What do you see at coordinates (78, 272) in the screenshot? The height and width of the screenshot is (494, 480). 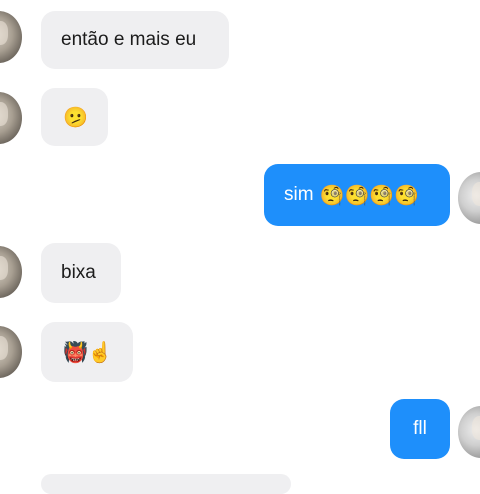 I see `message-text: bixa` at bounding box center [78, 272].